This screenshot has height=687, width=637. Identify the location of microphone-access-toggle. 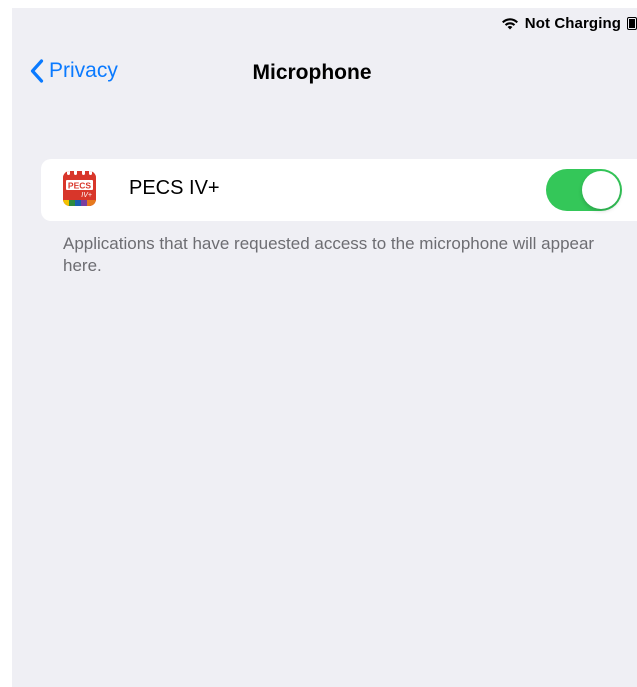
(584, 190).